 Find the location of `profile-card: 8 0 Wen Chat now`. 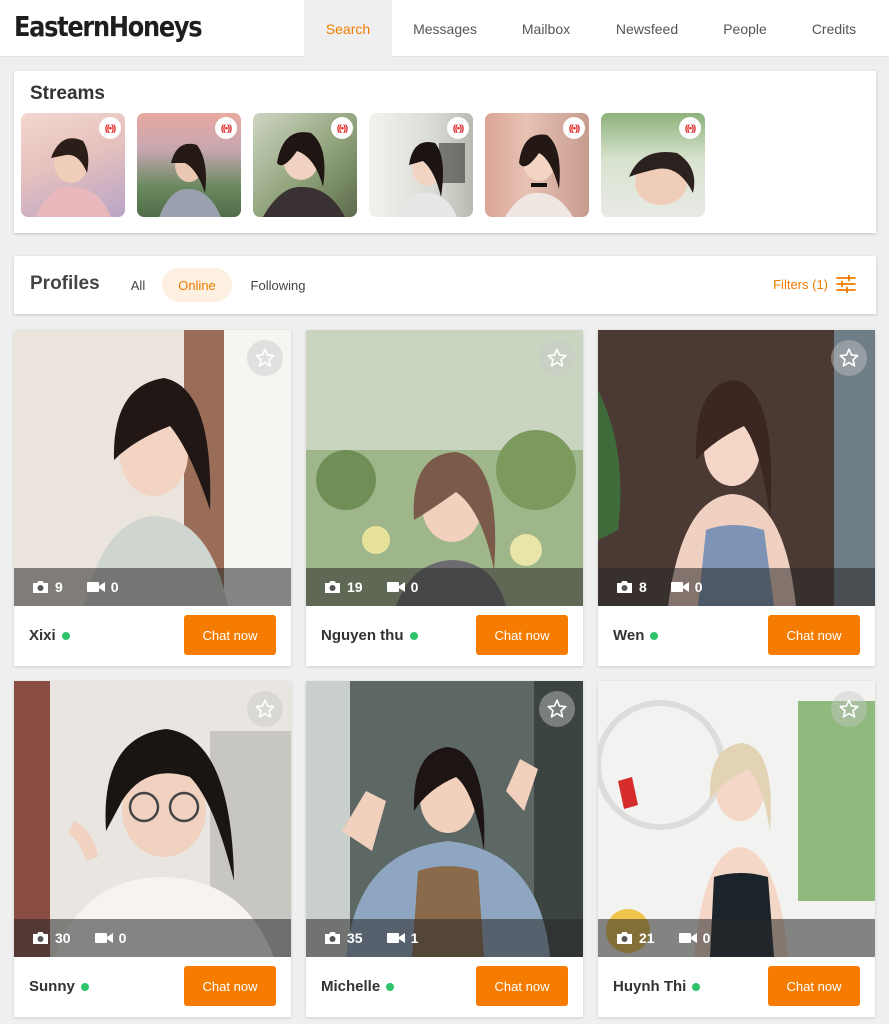

profile-card: 8 0 Wen Chat now is located at coordinates (736, 498).